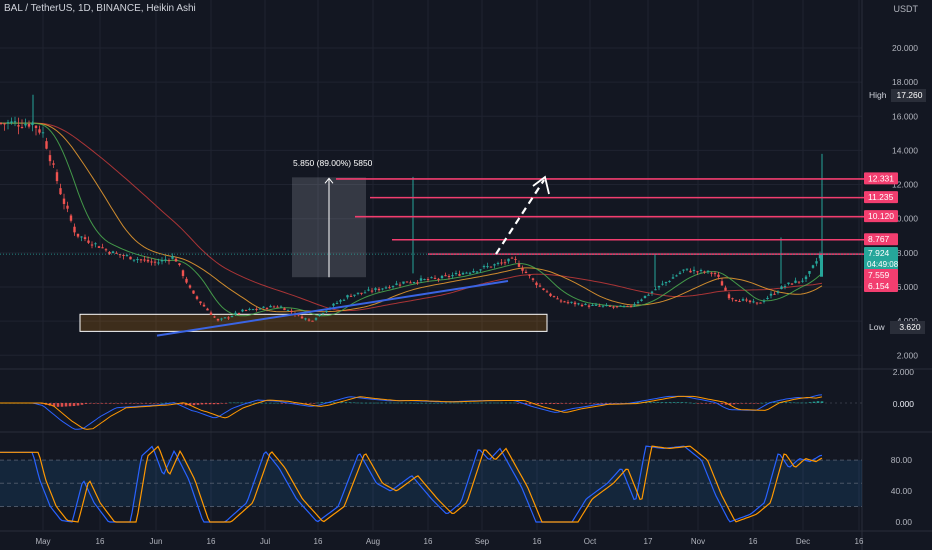  Describe the element at coordinates (879, 253) in the screenshot. I see `price-badge-label: 7.924` at that location.